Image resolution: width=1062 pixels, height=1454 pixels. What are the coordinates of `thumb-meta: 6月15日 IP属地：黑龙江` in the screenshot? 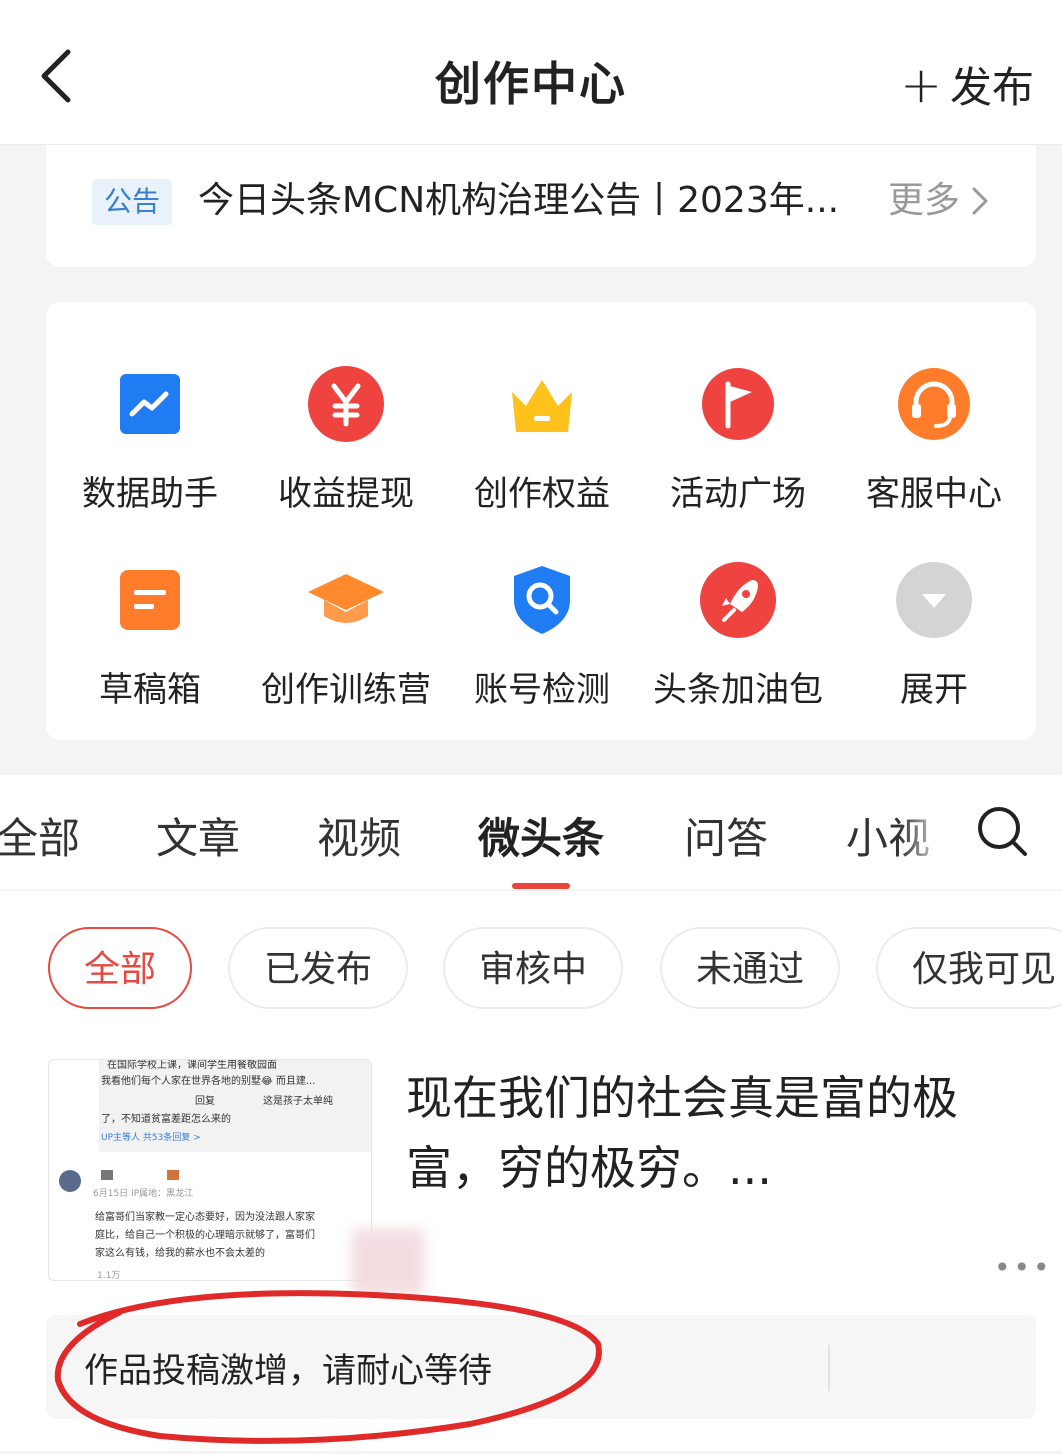 It's located at (143, 1194).